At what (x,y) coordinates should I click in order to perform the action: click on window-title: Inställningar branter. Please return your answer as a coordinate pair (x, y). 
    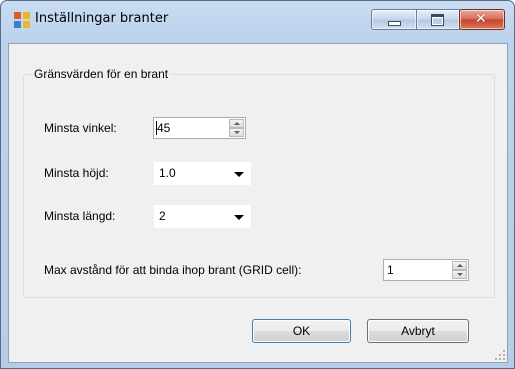
    Looking at the image, I should click on (102, 18).